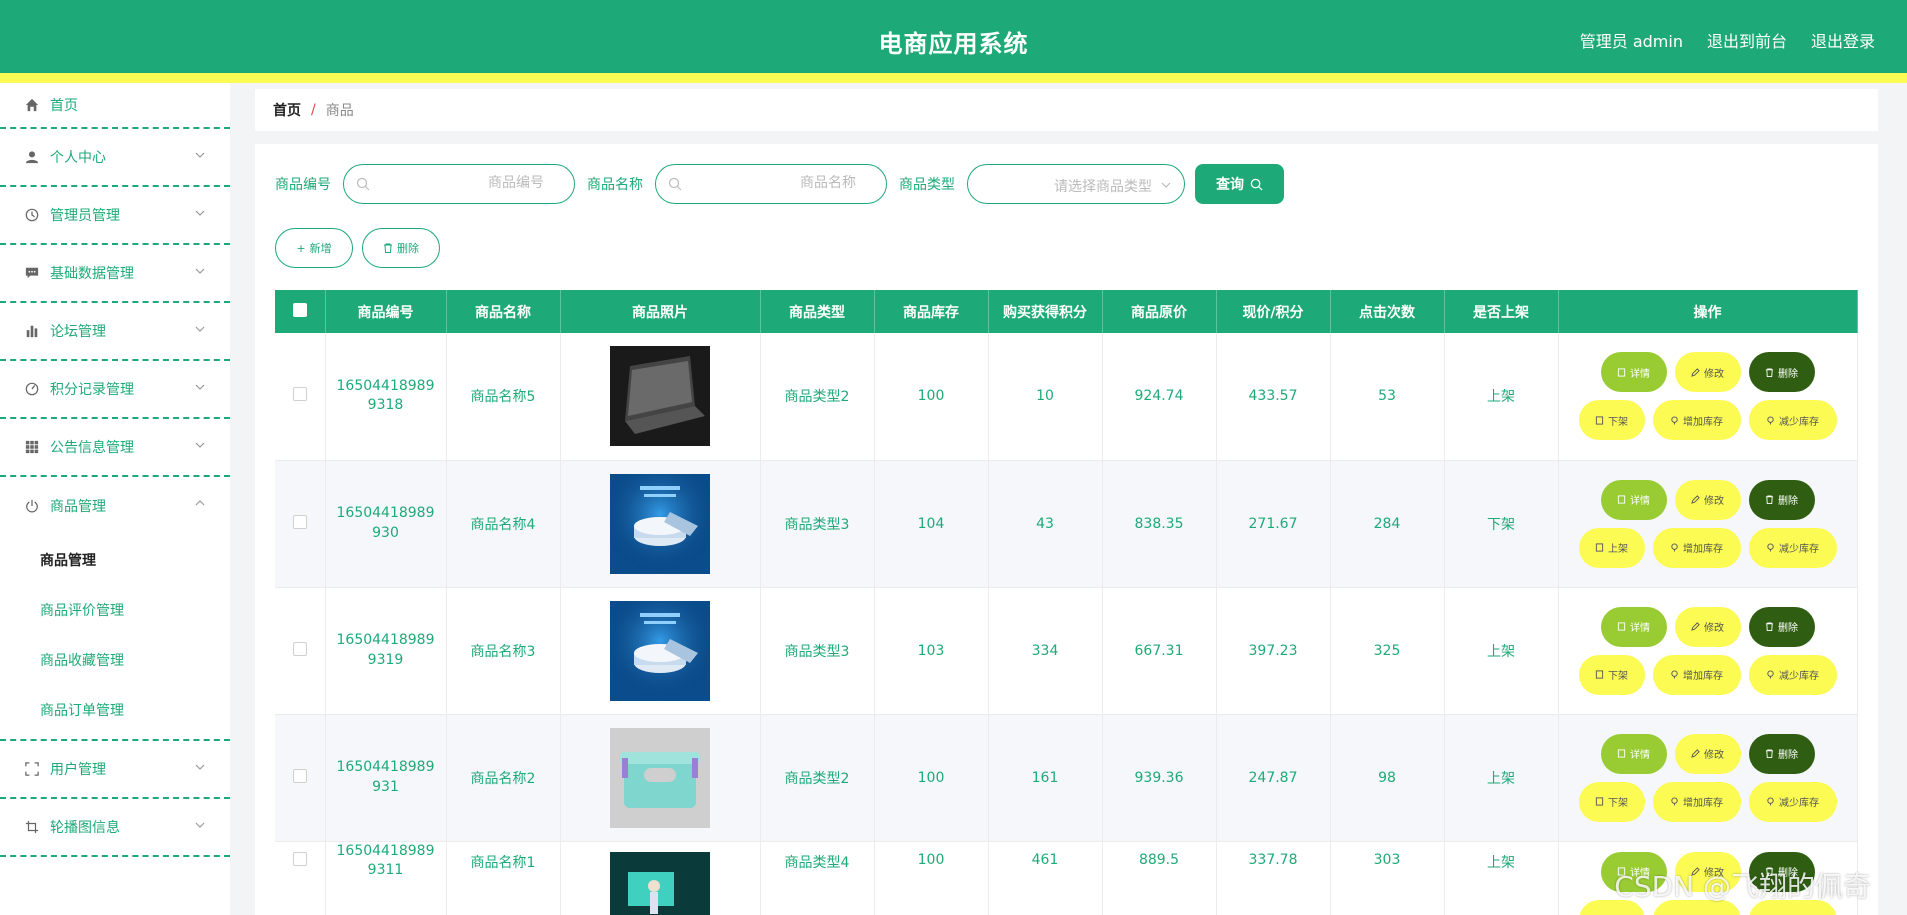  Describe the element at coordinates (115, 216) in the screenshot. I see `sidebar-item-admins: 管理员管理` at that location.